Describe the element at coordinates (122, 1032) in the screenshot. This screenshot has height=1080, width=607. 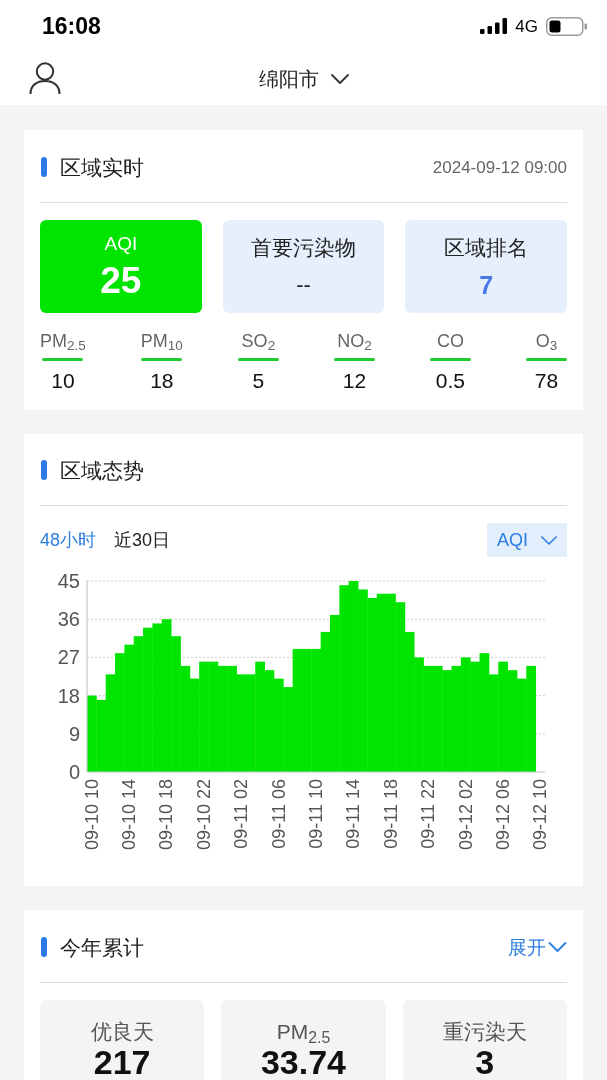
I see `tile-label: 优良天` at that location.